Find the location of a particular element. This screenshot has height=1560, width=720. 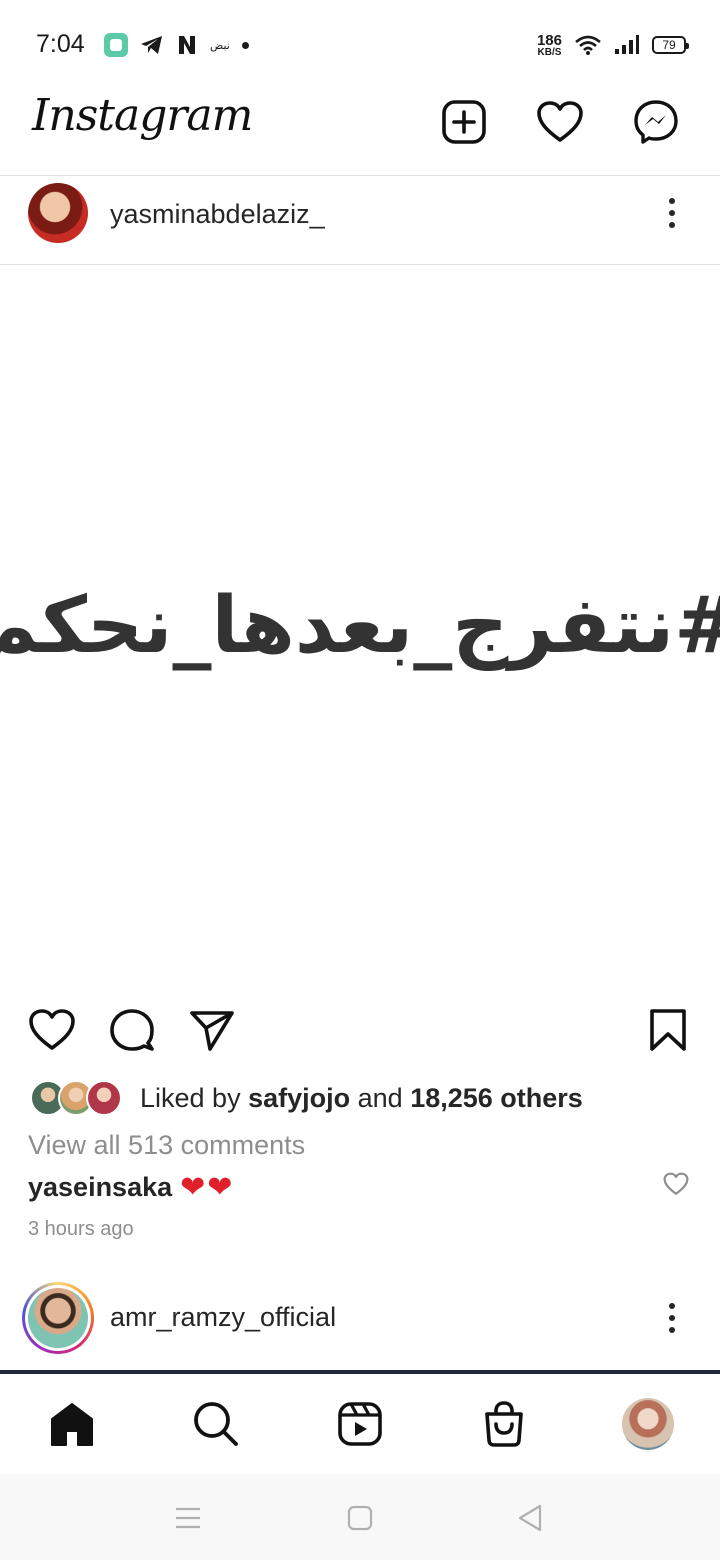

comment-icon is located at coordinates (132, 1030).